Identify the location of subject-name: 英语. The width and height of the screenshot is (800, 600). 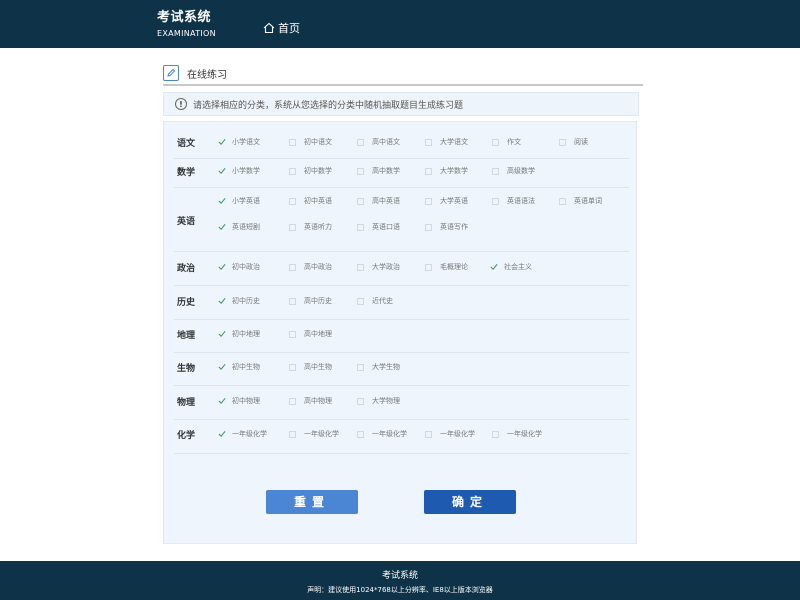
(186, 222).